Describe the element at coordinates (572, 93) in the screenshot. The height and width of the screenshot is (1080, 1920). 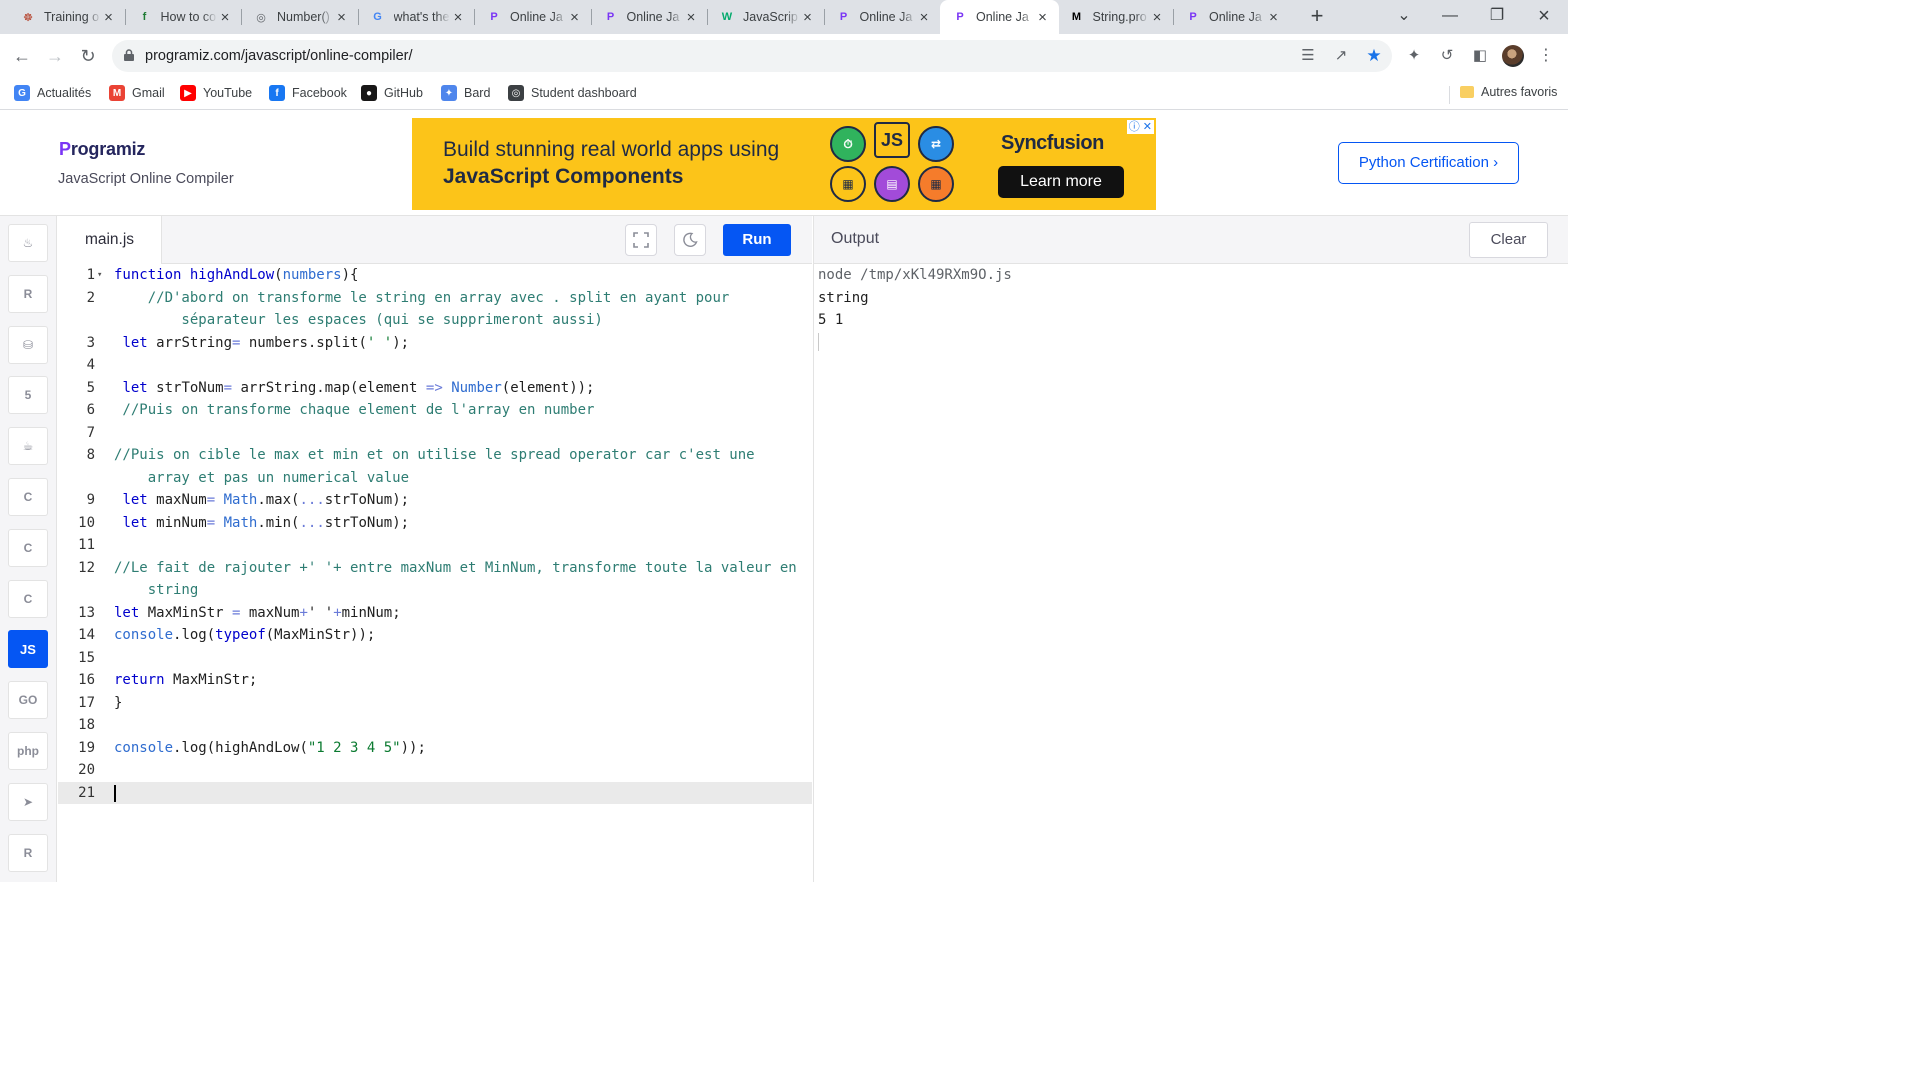
I see `bookmark-student-dashboard: ◎ Student dashboard` at that location.